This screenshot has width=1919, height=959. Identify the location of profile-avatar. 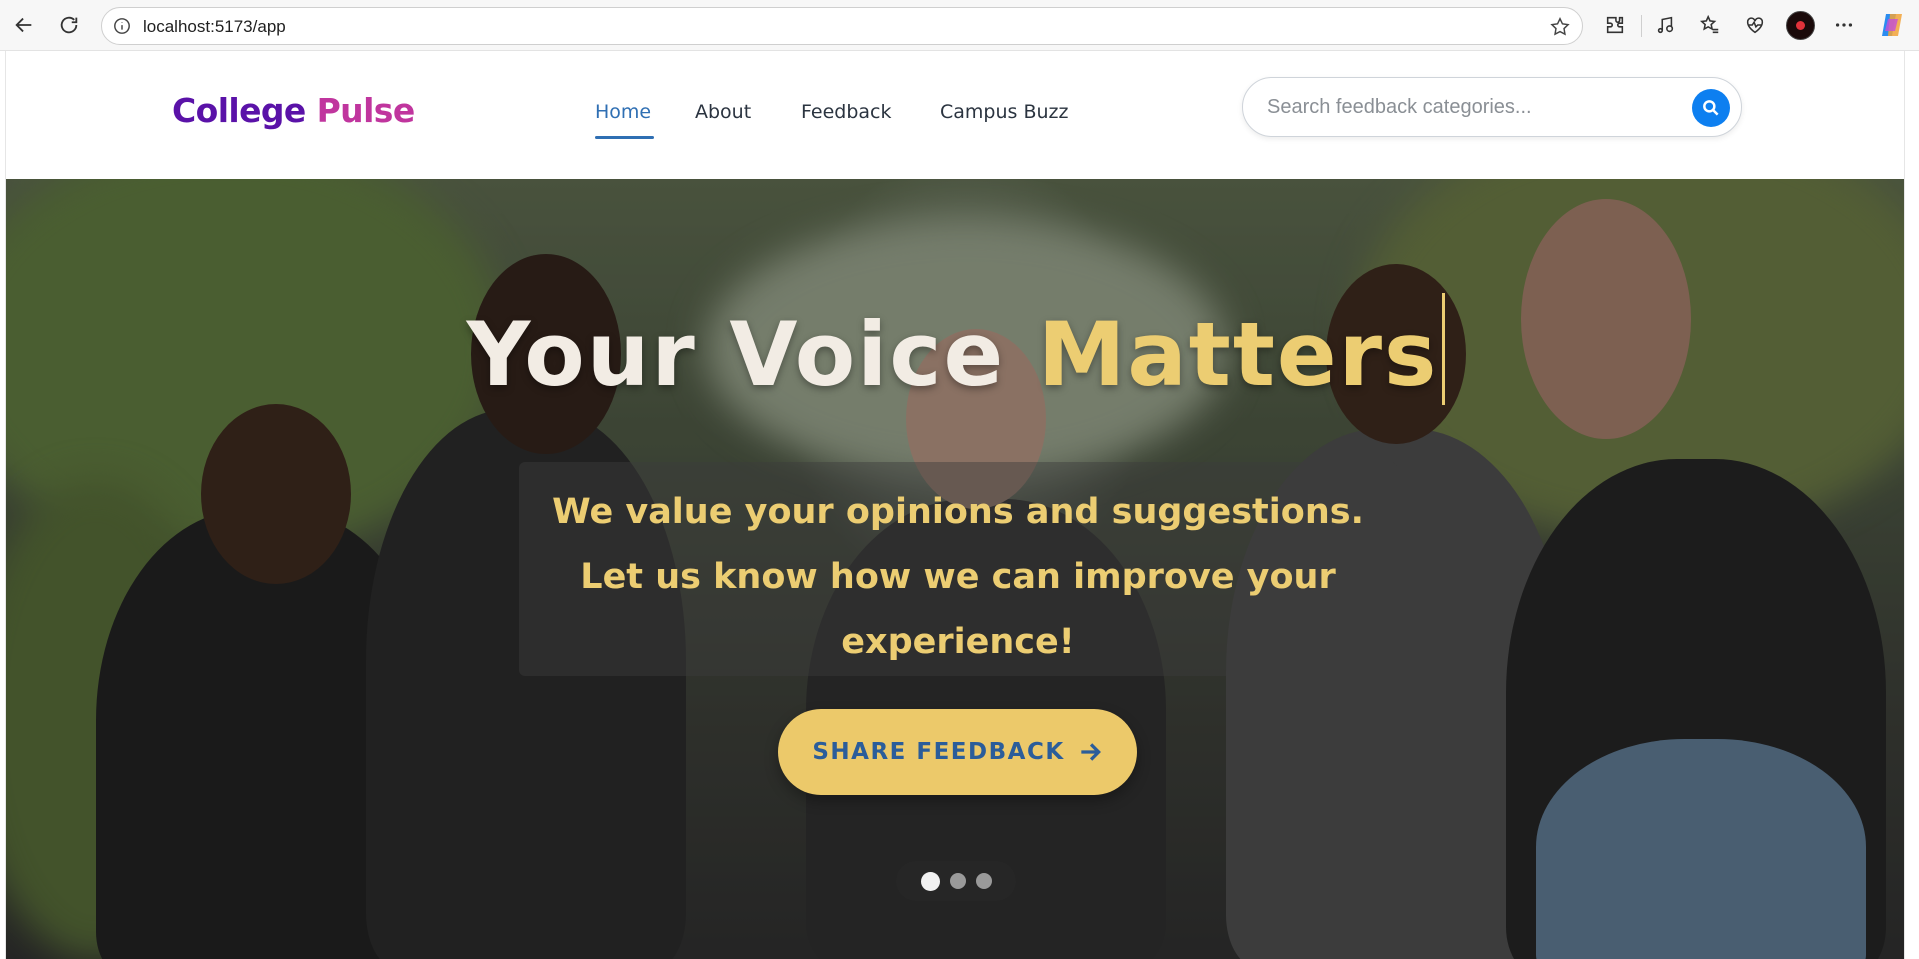
(1800, 25).